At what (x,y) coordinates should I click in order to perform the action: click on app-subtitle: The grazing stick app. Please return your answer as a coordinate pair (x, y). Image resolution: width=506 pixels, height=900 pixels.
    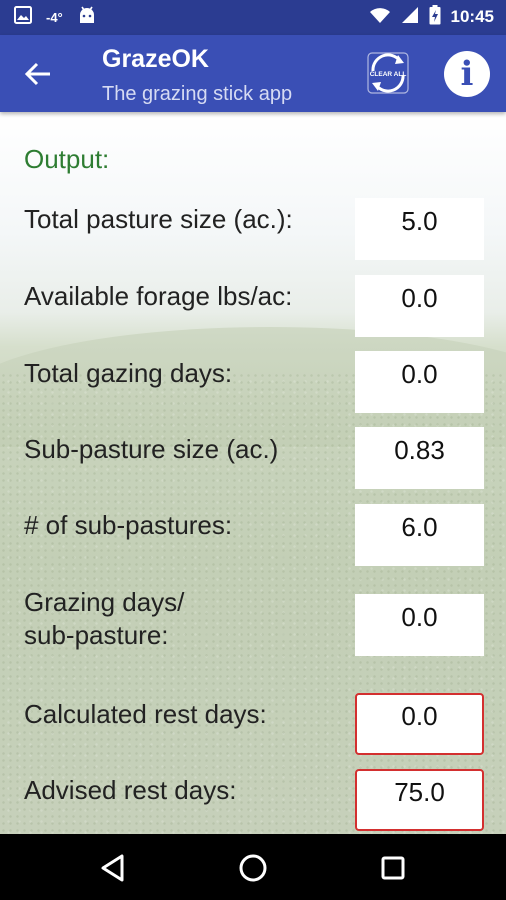
    Looking at the image, I should click on (197, 94).